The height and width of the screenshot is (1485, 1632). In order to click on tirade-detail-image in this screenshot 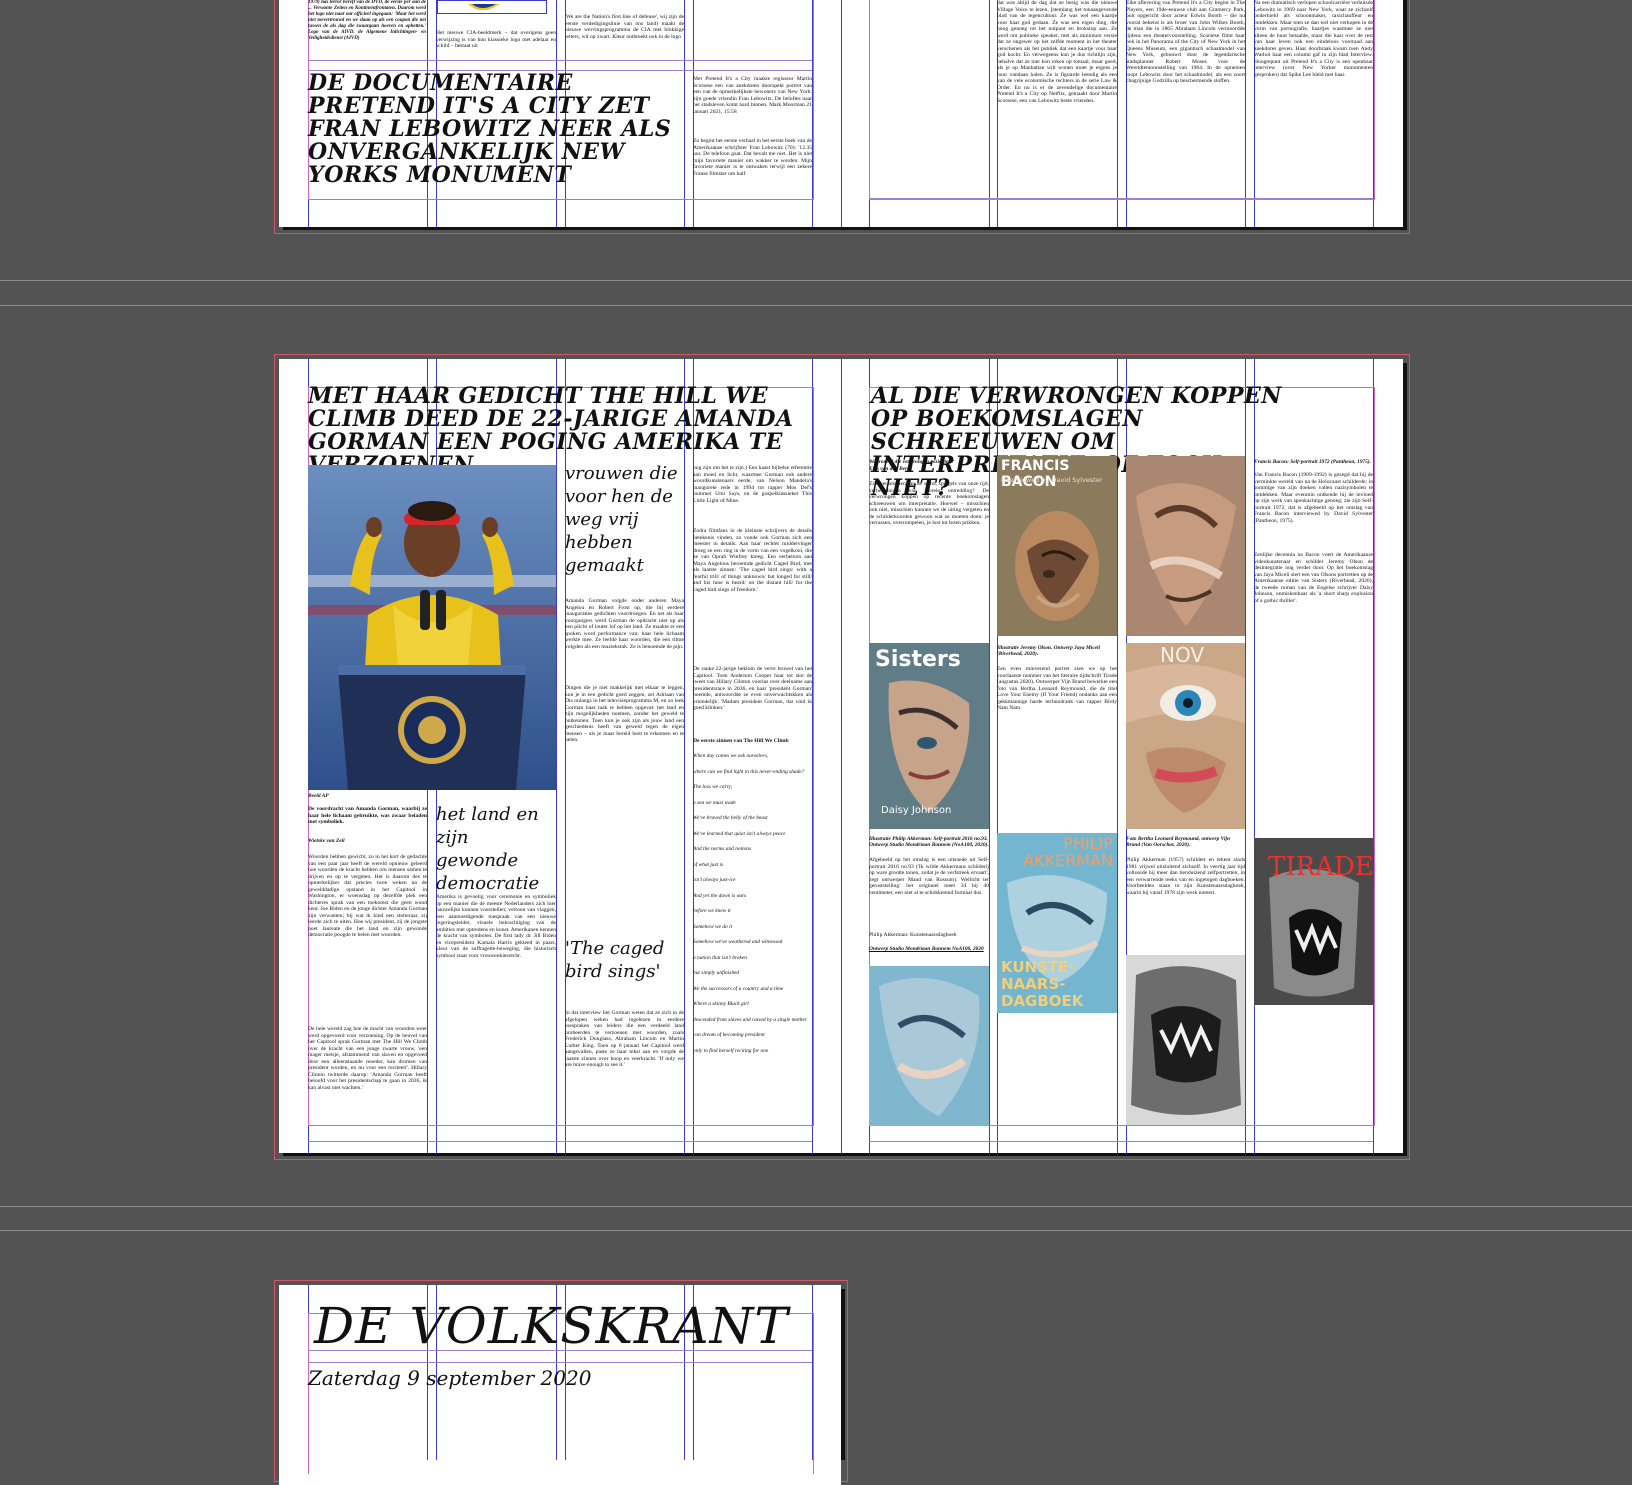, I will do `click(1185, 1040)`.